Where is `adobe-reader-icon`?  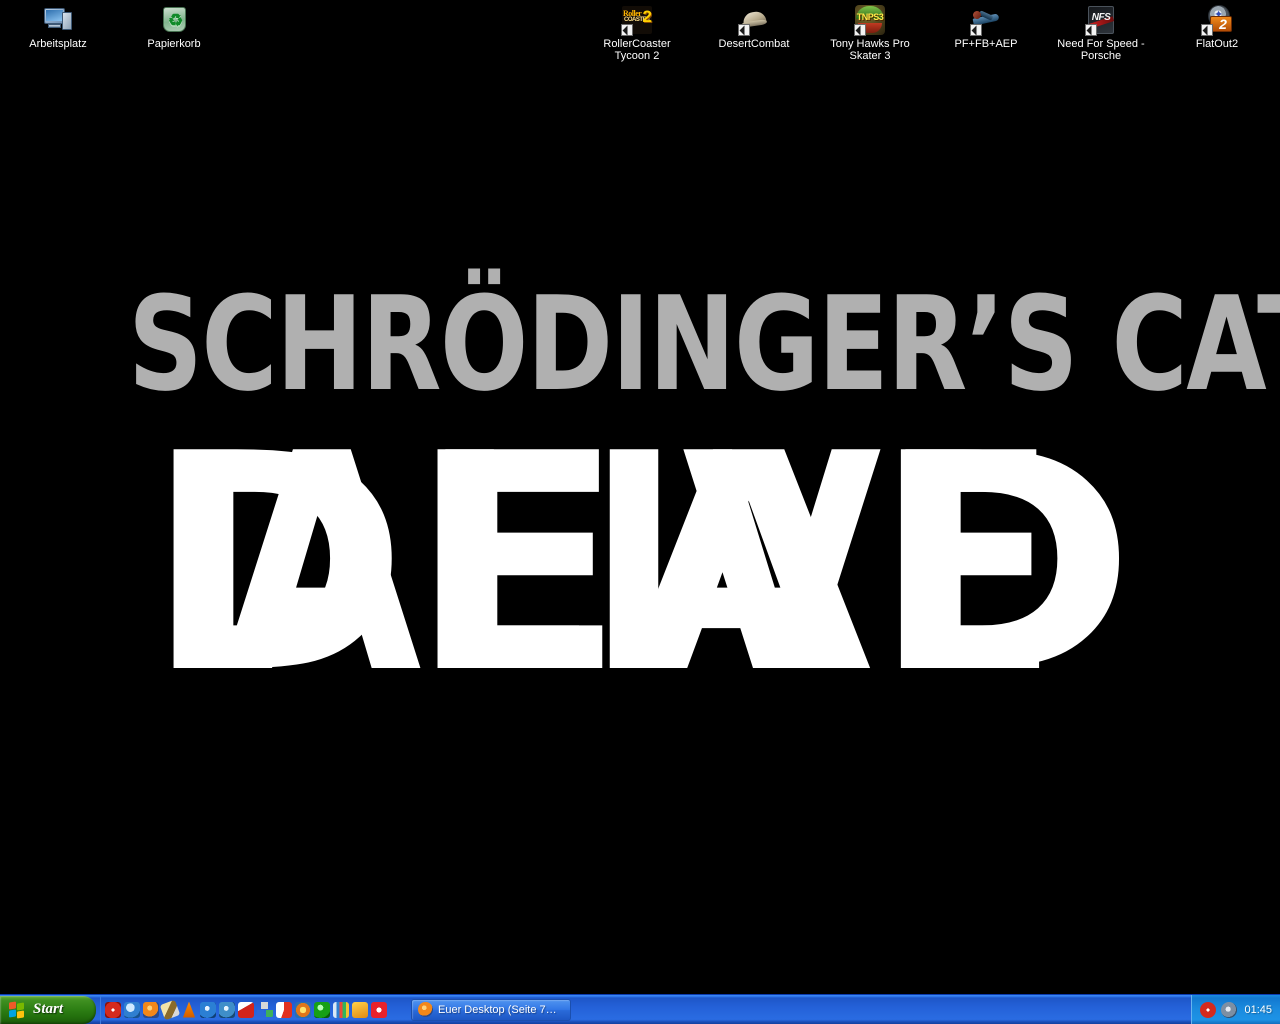
adobe-reader-icon is located at coordinates (246, 1009).